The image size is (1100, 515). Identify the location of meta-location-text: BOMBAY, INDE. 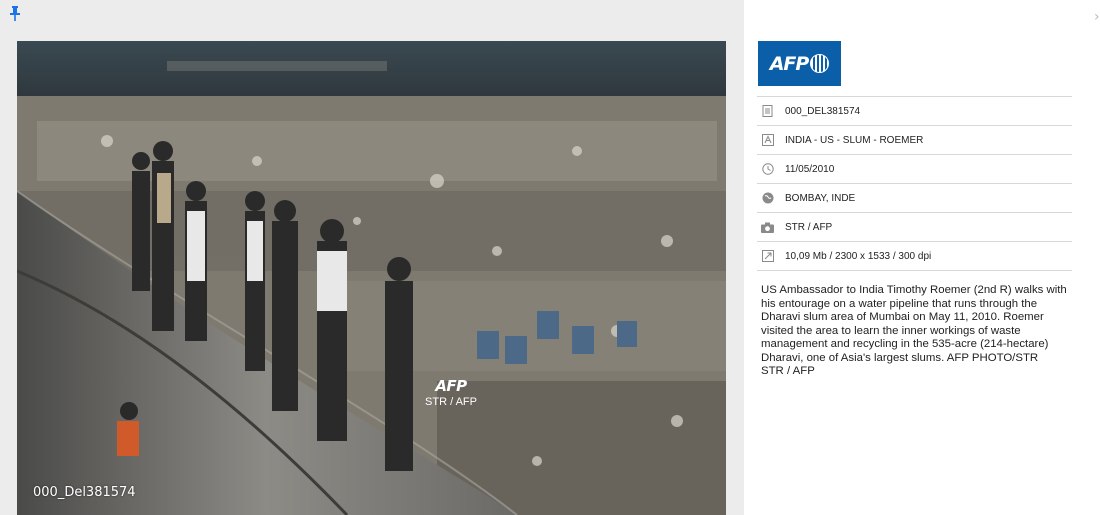
(820, 198).